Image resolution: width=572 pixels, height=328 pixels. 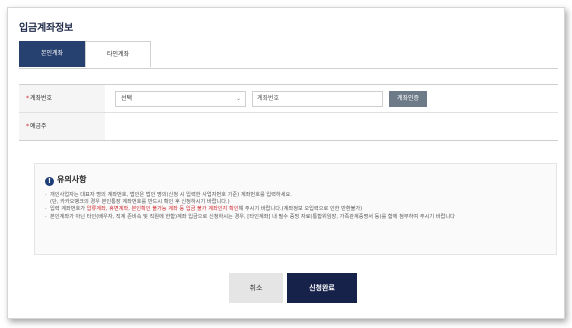 I want to click on notice-item-suffix: 해 주시기 바랍니다.(계좌정보 오입력으로 인한 반환불가), so click(x=300, y=209).